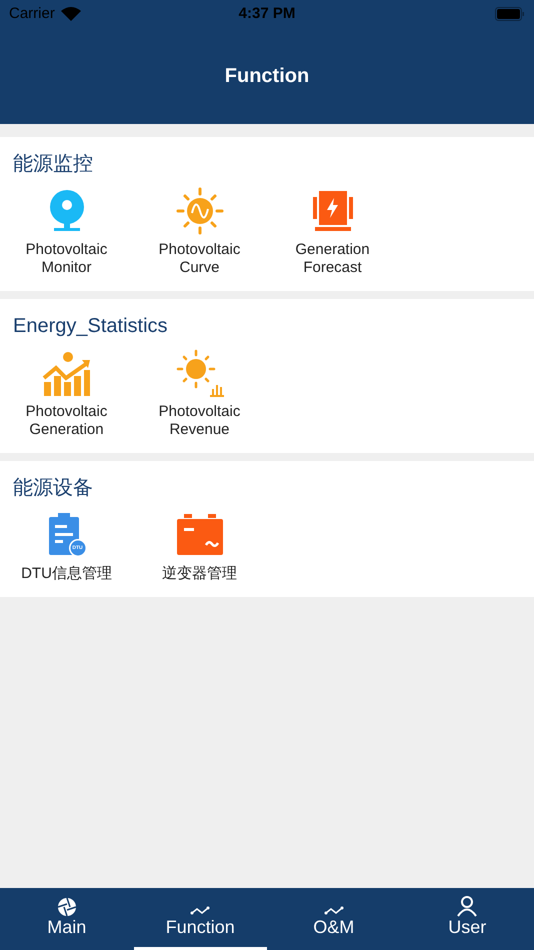 The height and width of the screenshot is (950, 534). What do you see at coordinates (200, 373) in the screenshot?
I see `sun-bars-icon` at bounding box center [200, 373].